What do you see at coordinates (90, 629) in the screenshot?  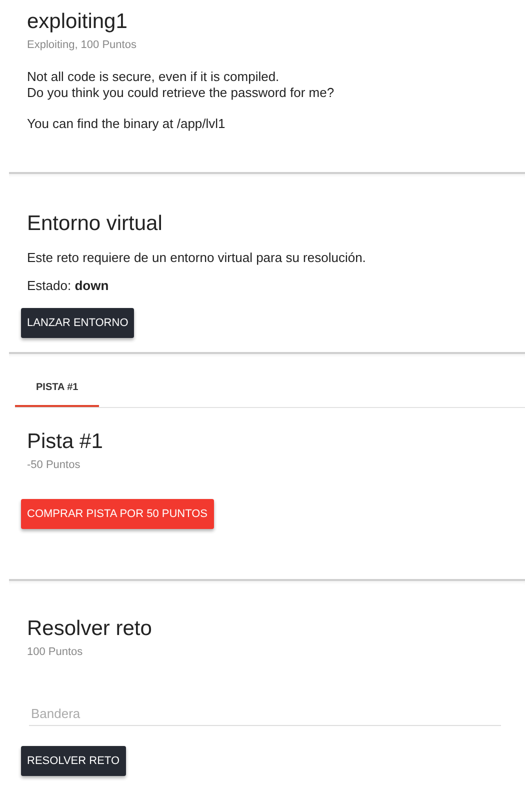 I see `solve-title: Resolver reto` at bounding box center [90, 629].